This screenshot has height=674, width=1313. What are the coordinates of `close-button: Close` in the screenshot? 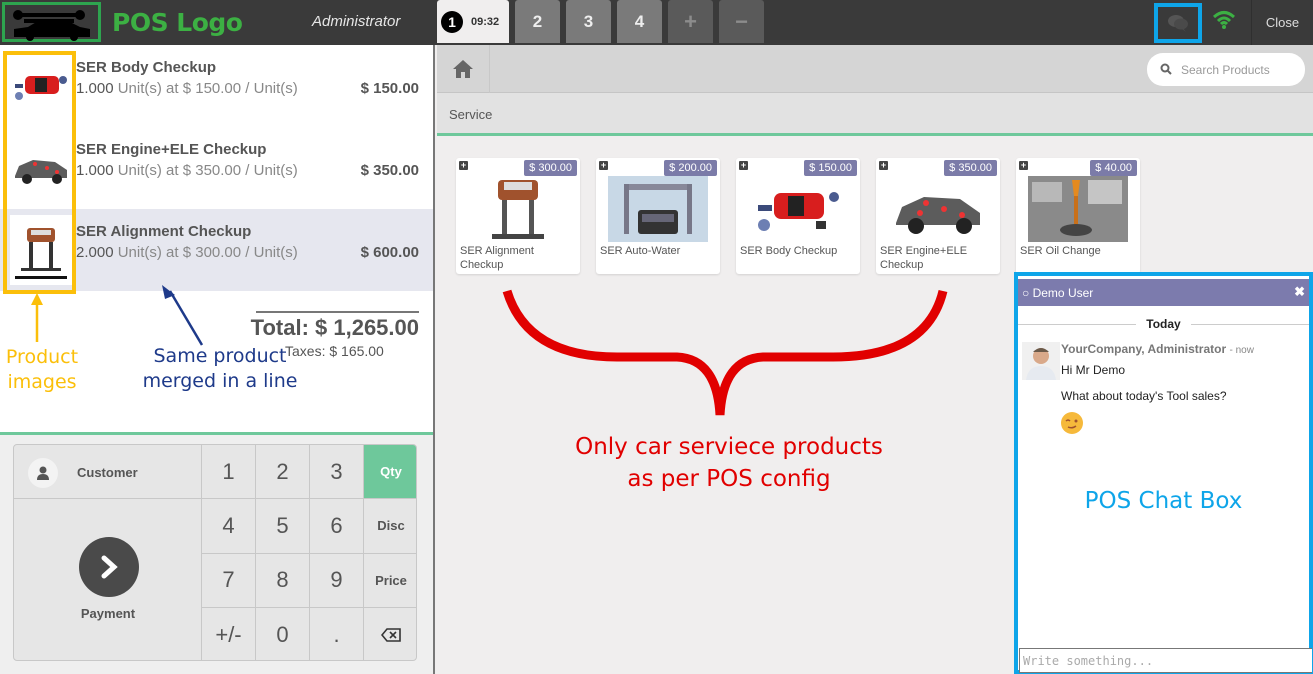 It's located at (1282, 22).